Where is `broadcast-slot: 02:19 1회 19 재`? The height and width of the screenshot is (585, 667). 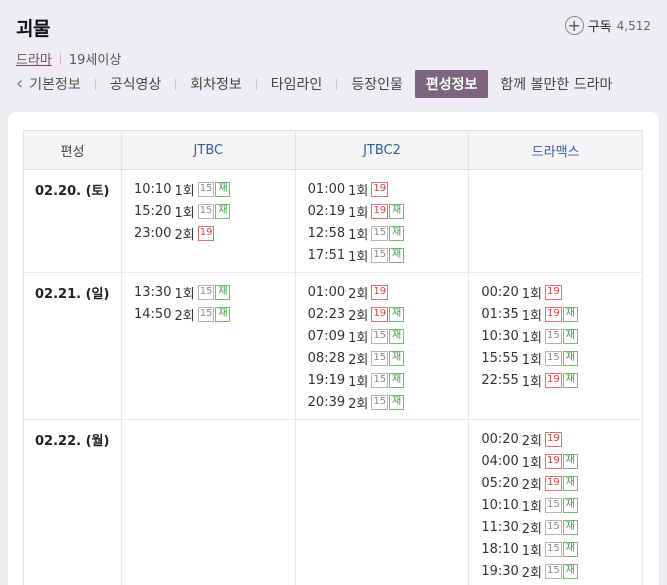
broadcast-slot: 02:19 1회 19 재 is located at coordinates (388, 211).